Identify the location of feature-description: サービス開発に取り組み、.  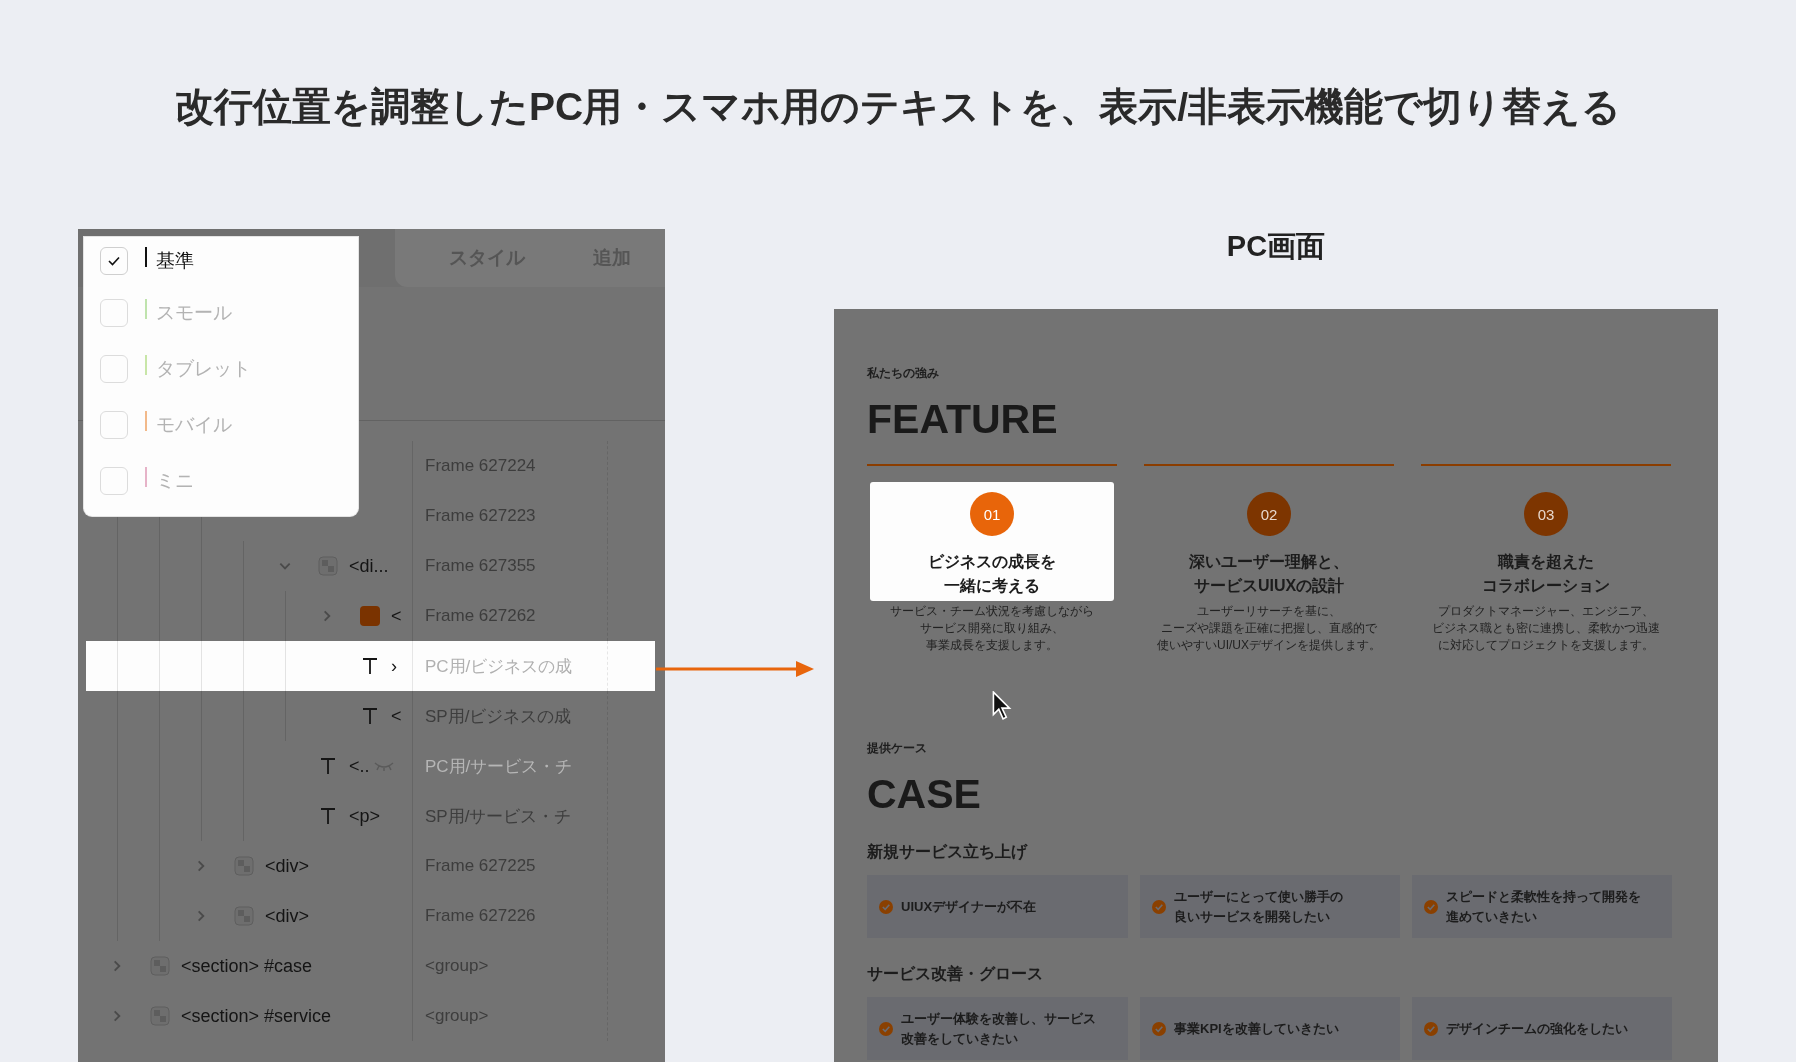
(992, 628).